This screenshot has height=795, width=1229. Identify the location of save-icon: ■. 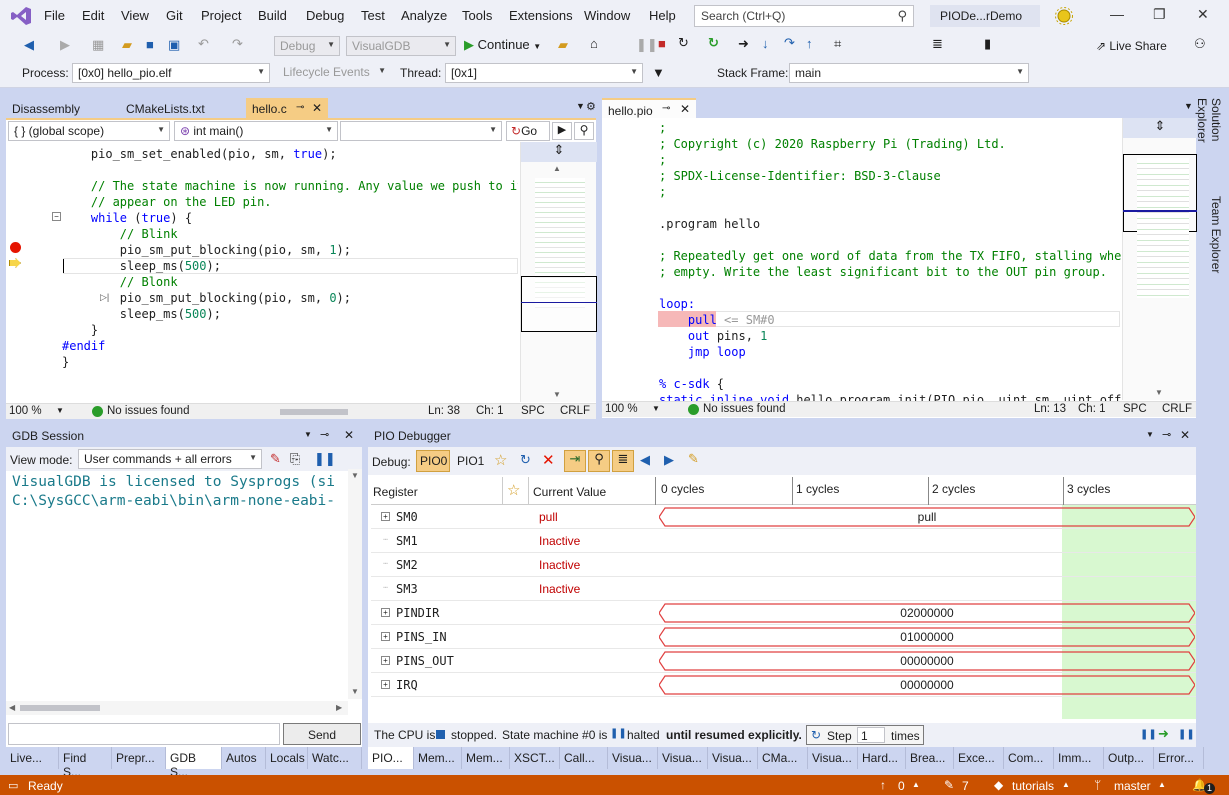
(150, 44).